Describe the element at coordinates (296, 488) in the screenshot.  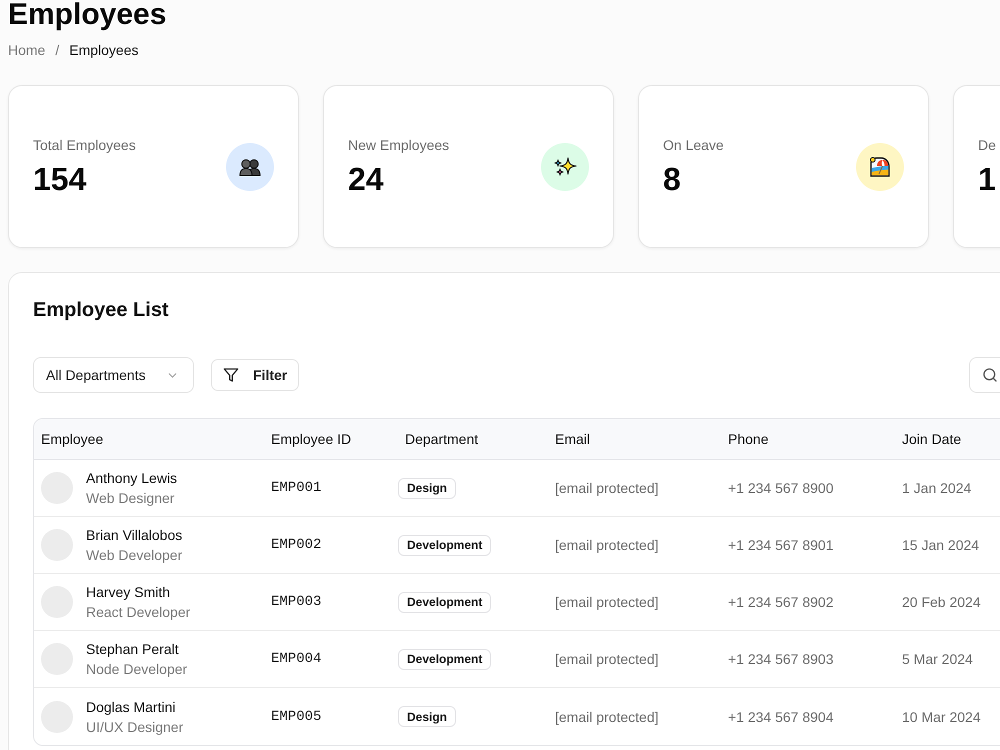
I see `employee-id: EMP001` at that location.